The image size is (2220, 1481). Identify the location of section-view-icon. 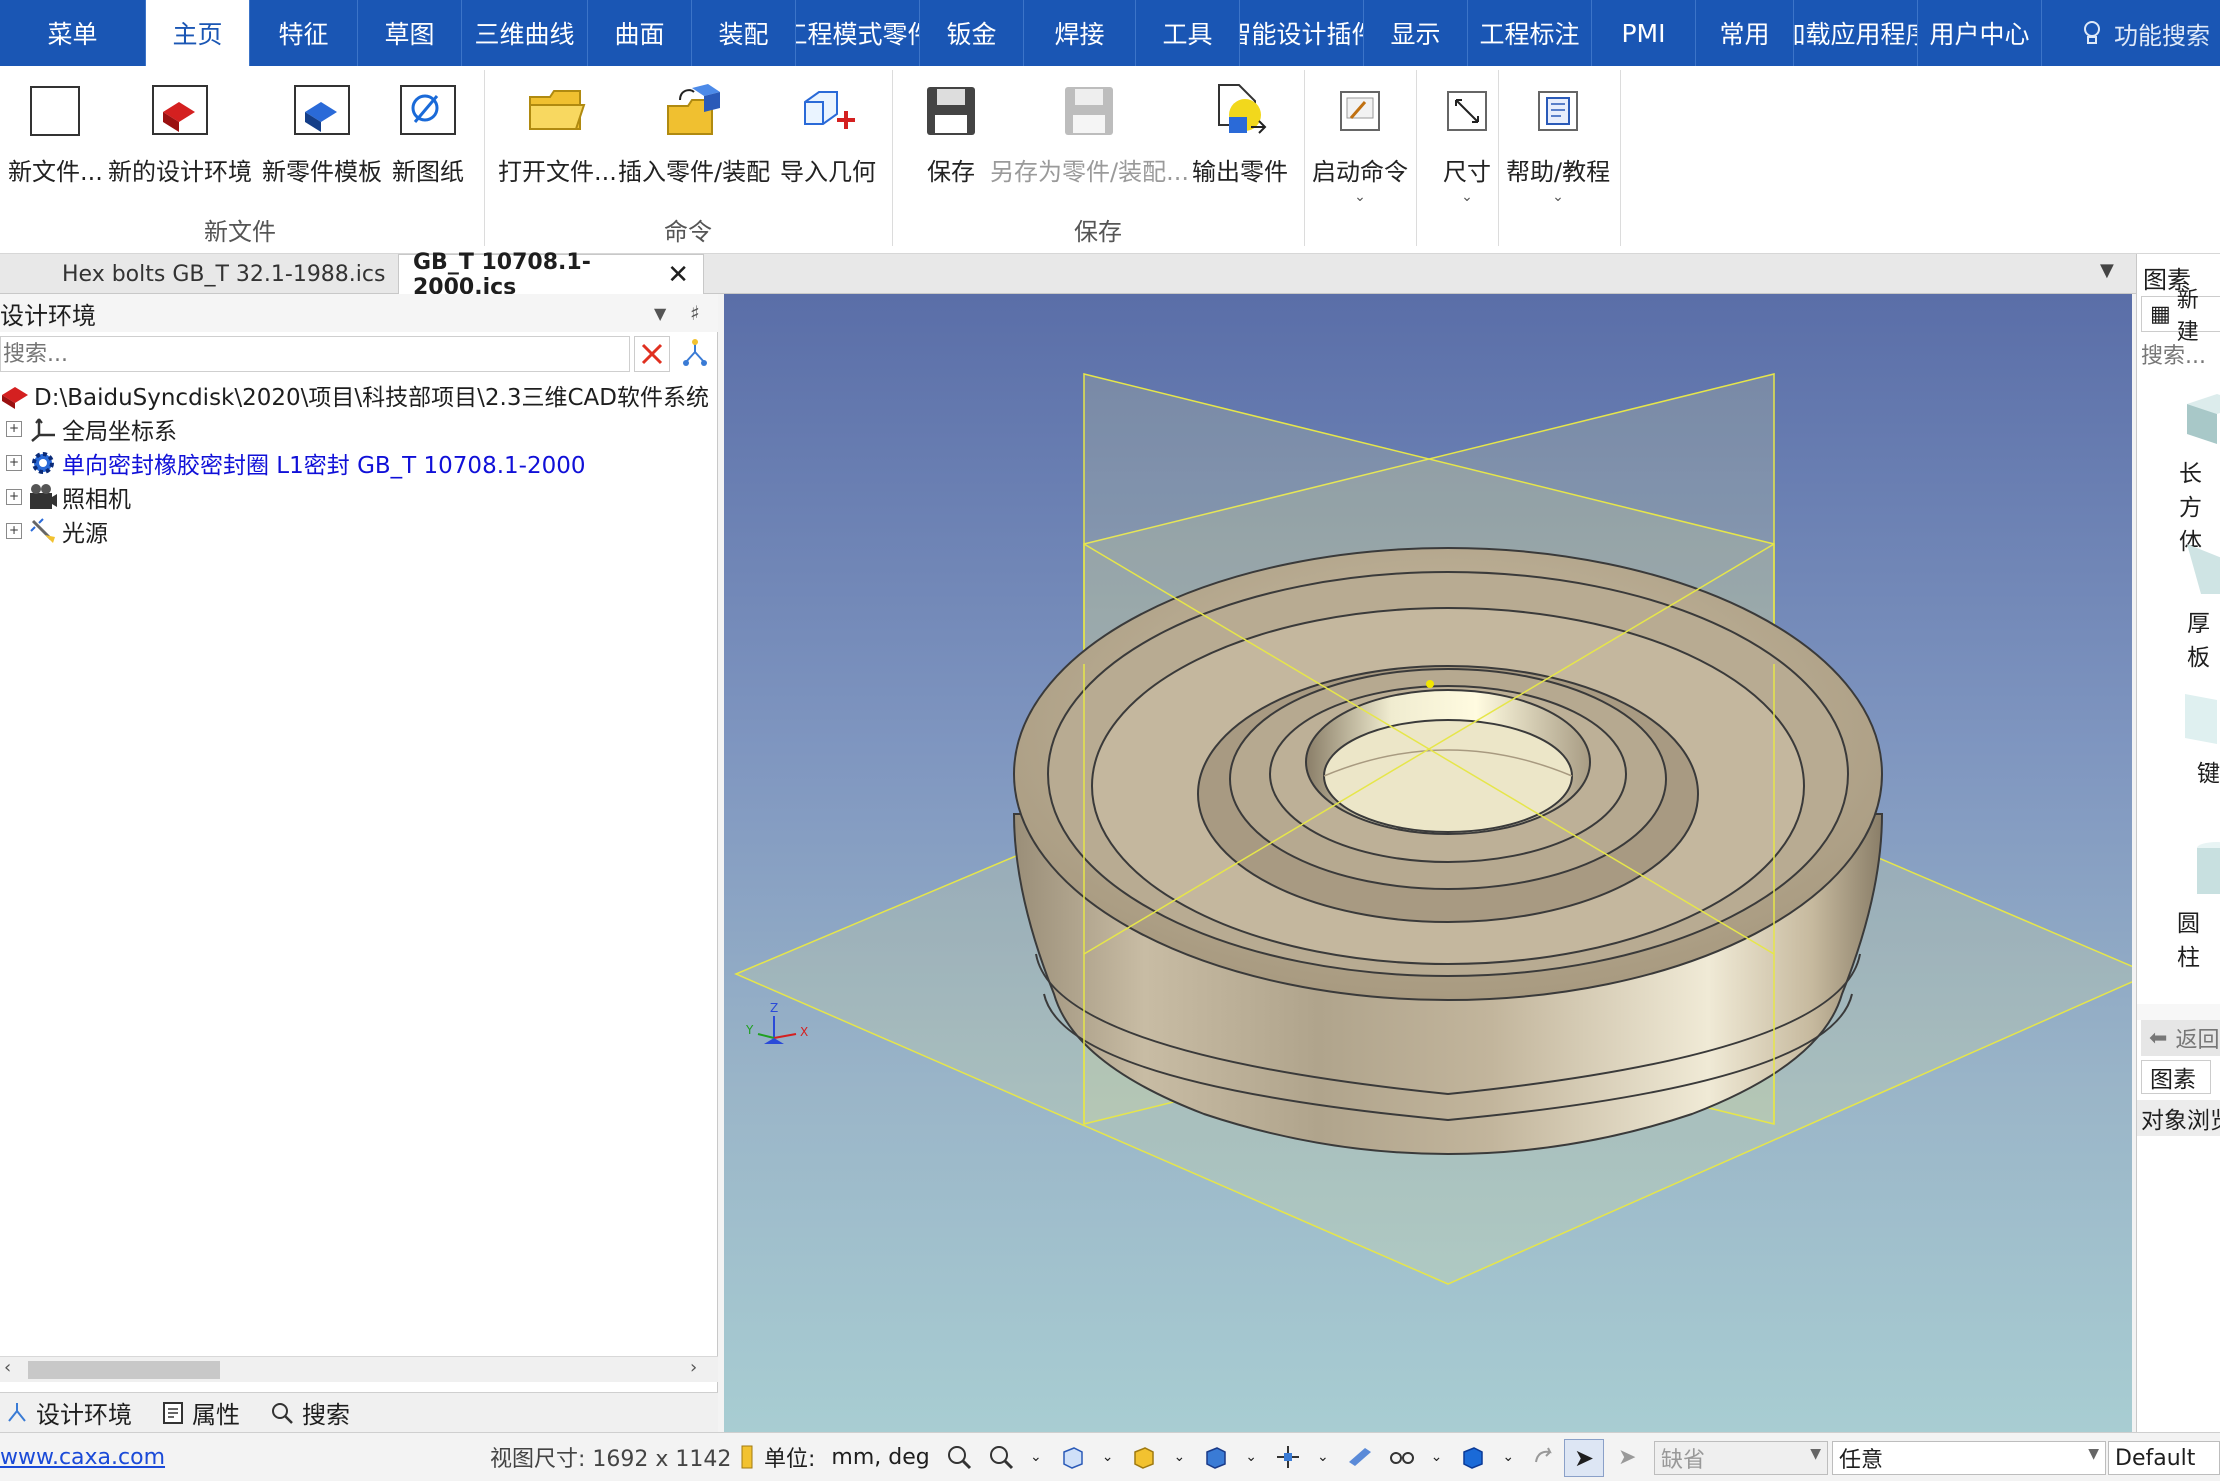
(1360, 1457).